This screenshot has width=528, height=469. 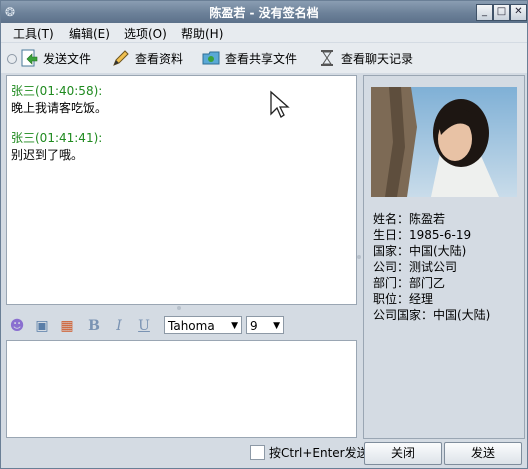 I want to click on toolbar: 发送文件 查看资料 查看共享文件 查看聊天记录, so click(x=264, y=58).